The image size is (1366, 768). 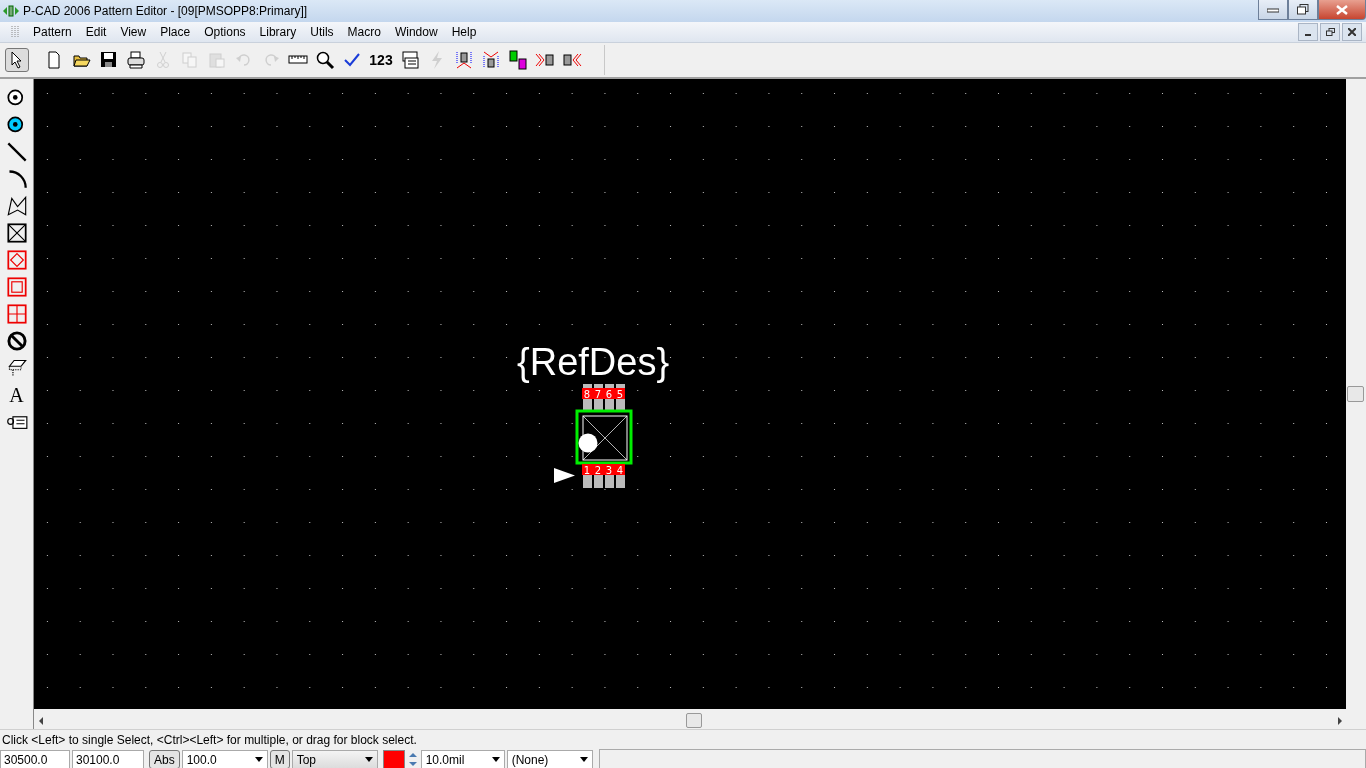 What do you see at coordinates (52, 32) in the screenshot?
I see `menu-item: Pattern` at bounding box center [52, 32].